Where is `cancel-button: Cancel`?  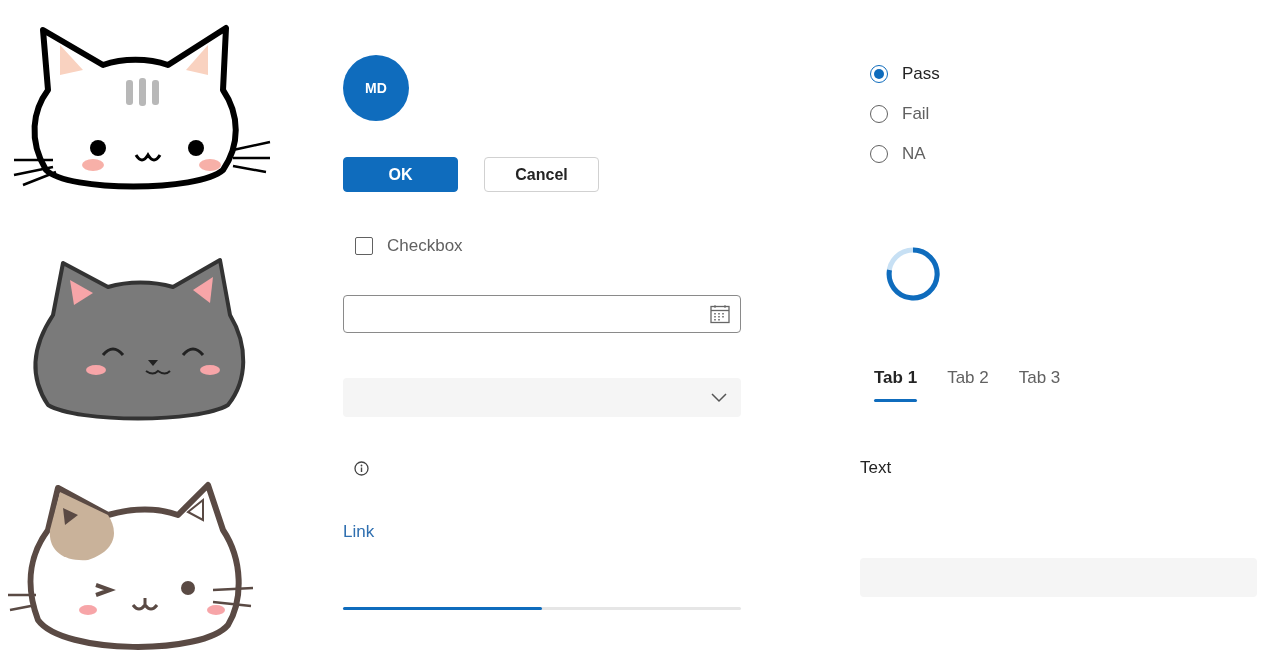 cancel-button: Cancel is located at coordinates (541, 174).